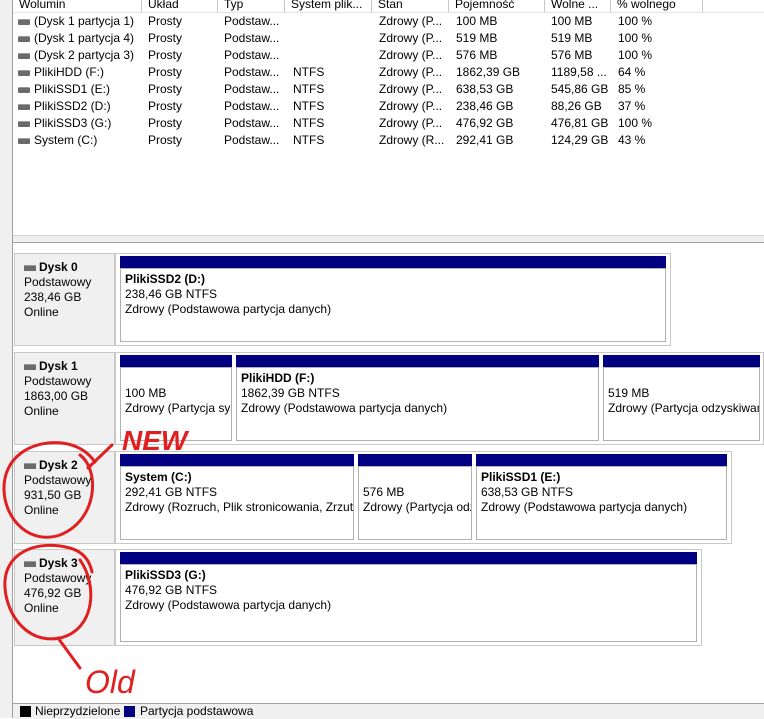 The height and width of the screenshot is (719, 764). I want to click on column-header-capacity: Pojemność, so click(497, 6).